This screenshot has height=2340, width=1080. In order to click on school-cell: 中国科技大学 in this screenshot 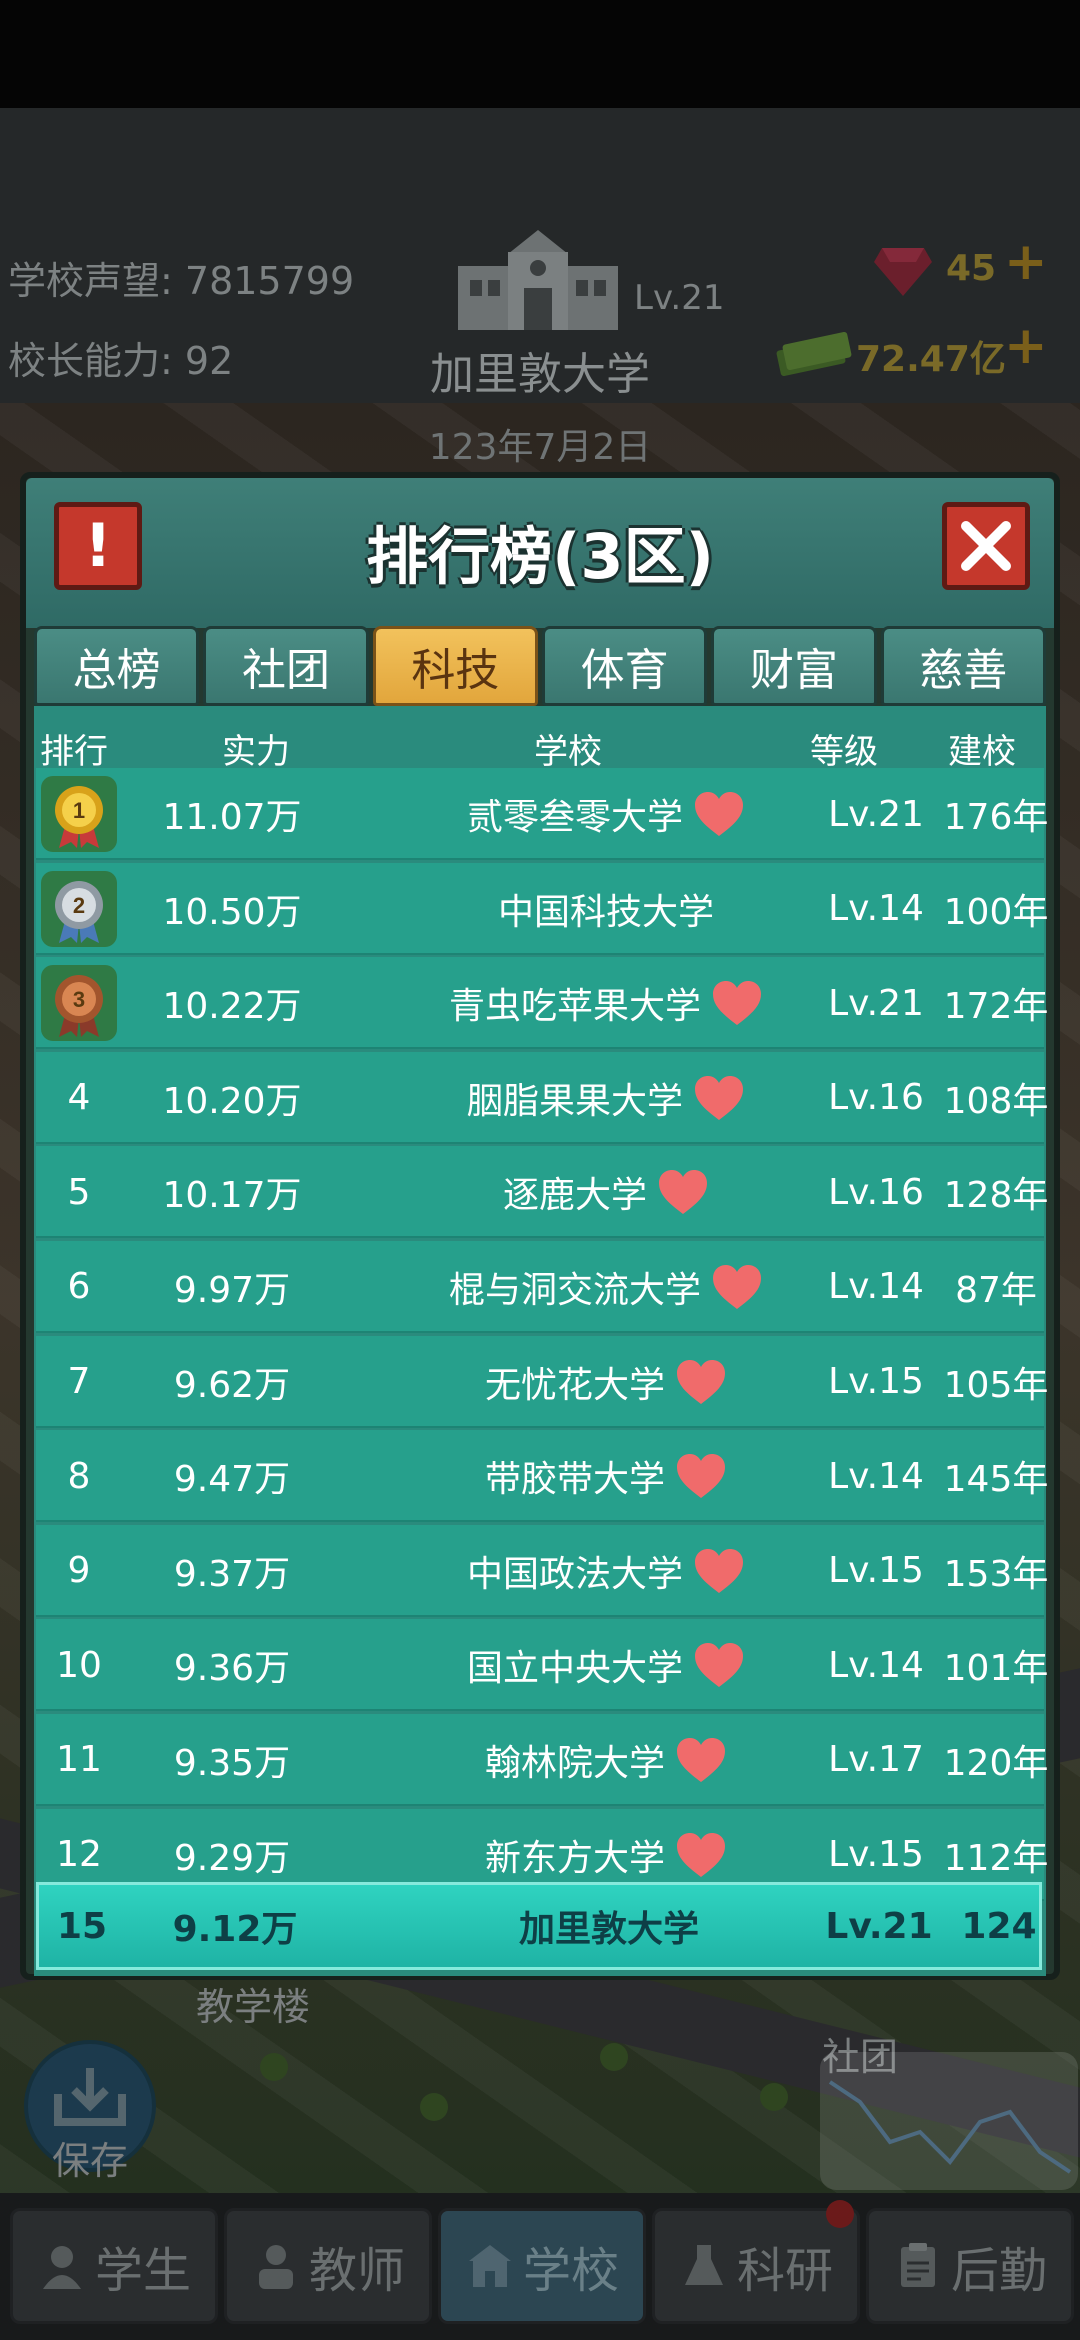, I will do `click(606, 909)`.